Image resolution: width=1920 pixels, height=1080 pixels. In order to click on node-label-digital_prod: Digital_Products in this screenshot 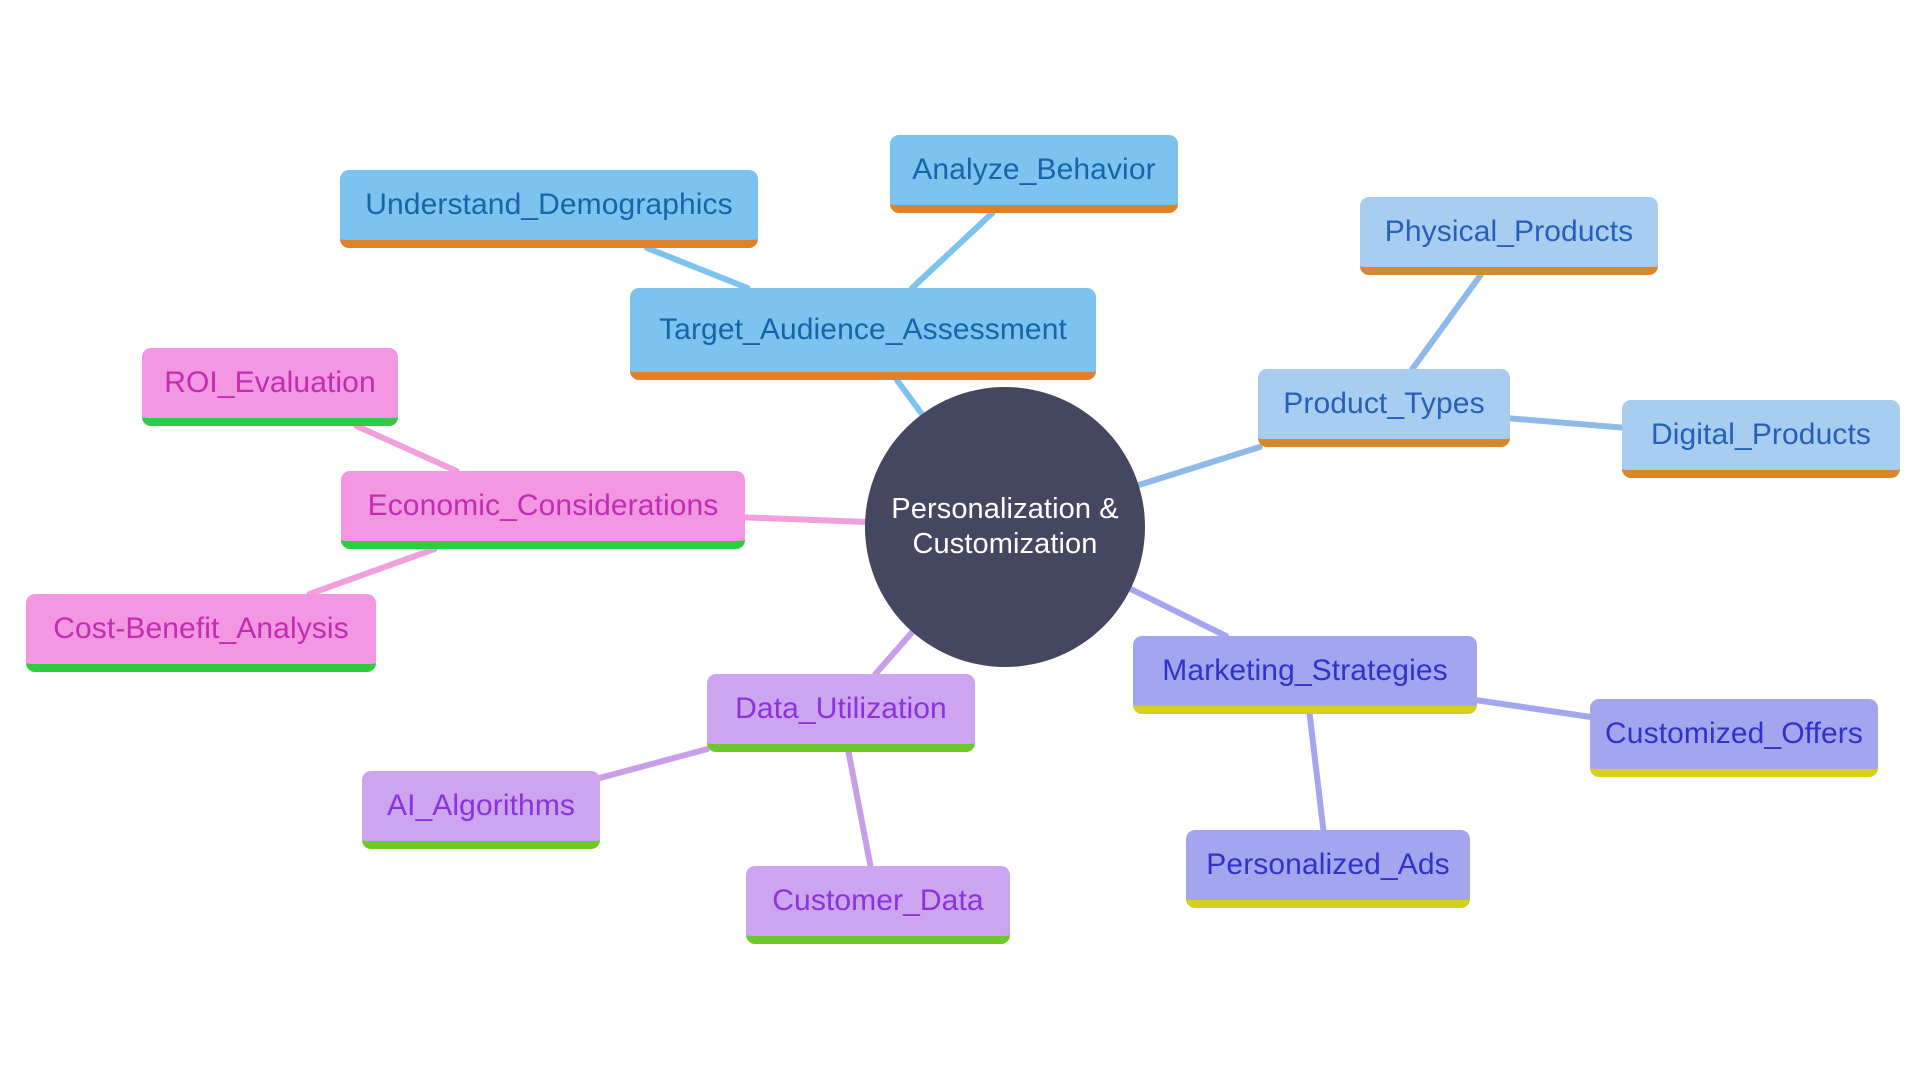, I will do `click(1761, 434)`.